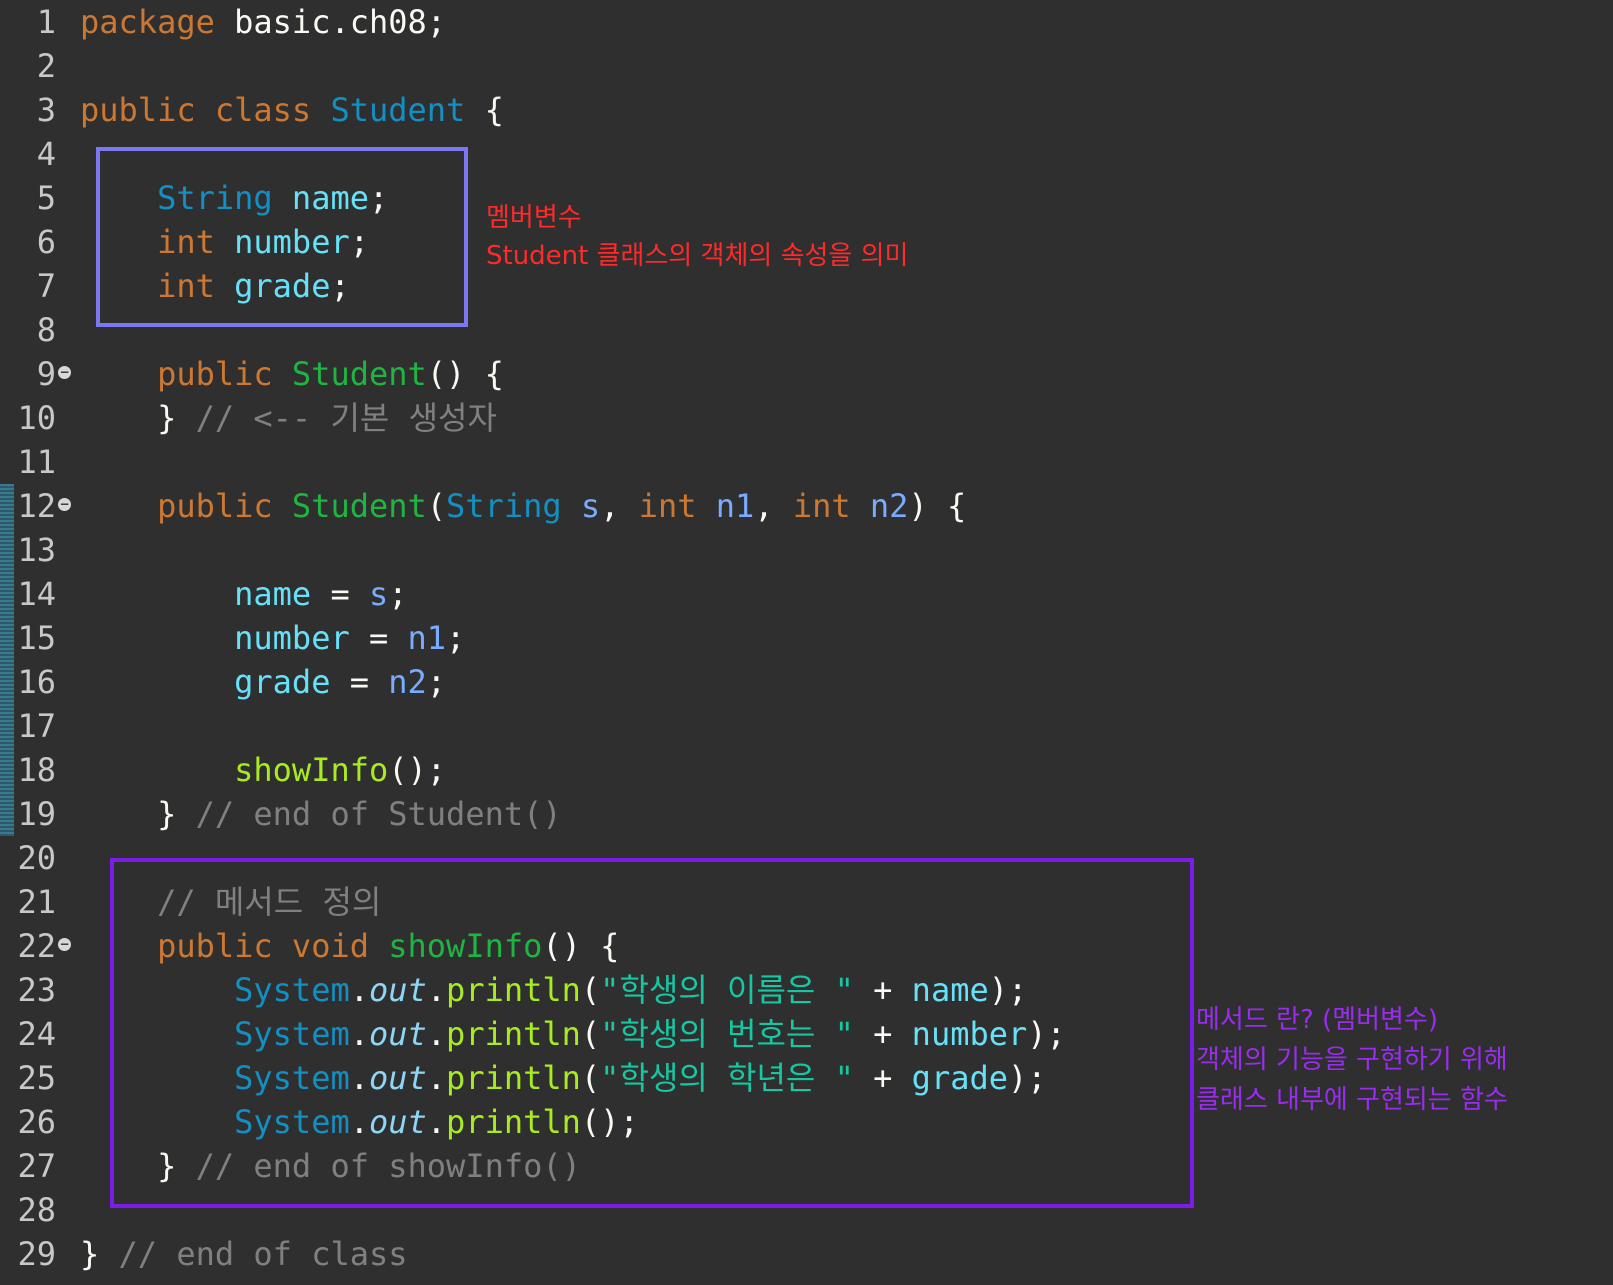  Describe the element at coordinates (806, 594) in the screenshot. I see `code-line: 14 name = s;` at that location.